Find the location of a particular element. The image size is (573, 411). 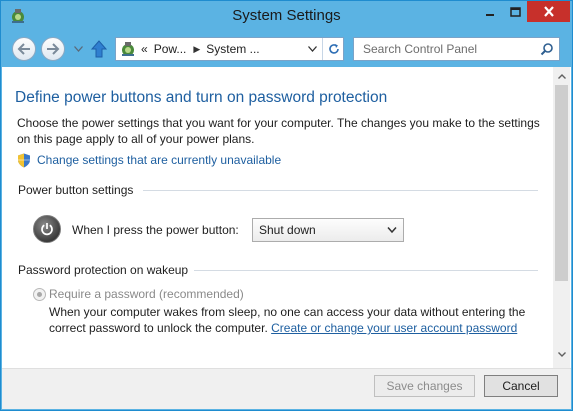

power-button-action-select: Shut down is located at coordinates (328, 230).